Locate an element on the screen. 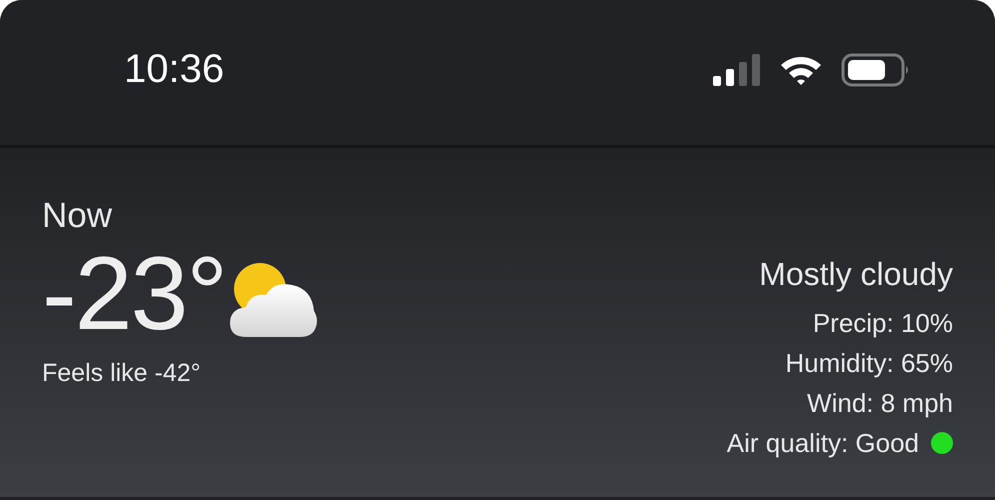  feels-like-text: Feels like -42° is located at coordinates (122, 373).